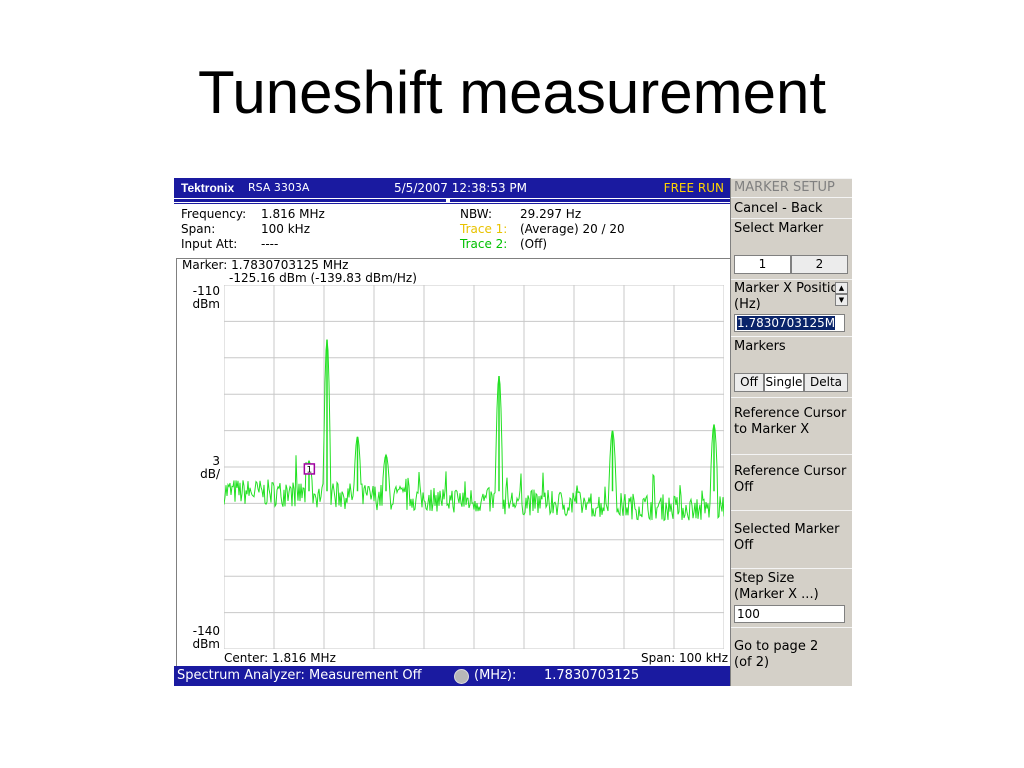 The height and width of the screenshot is (768, 1024). What do you see at coordinates (744, 545) in the screenshot?
I see `selected-marker-off-label-2: Off` at bounding box center [744, 545].